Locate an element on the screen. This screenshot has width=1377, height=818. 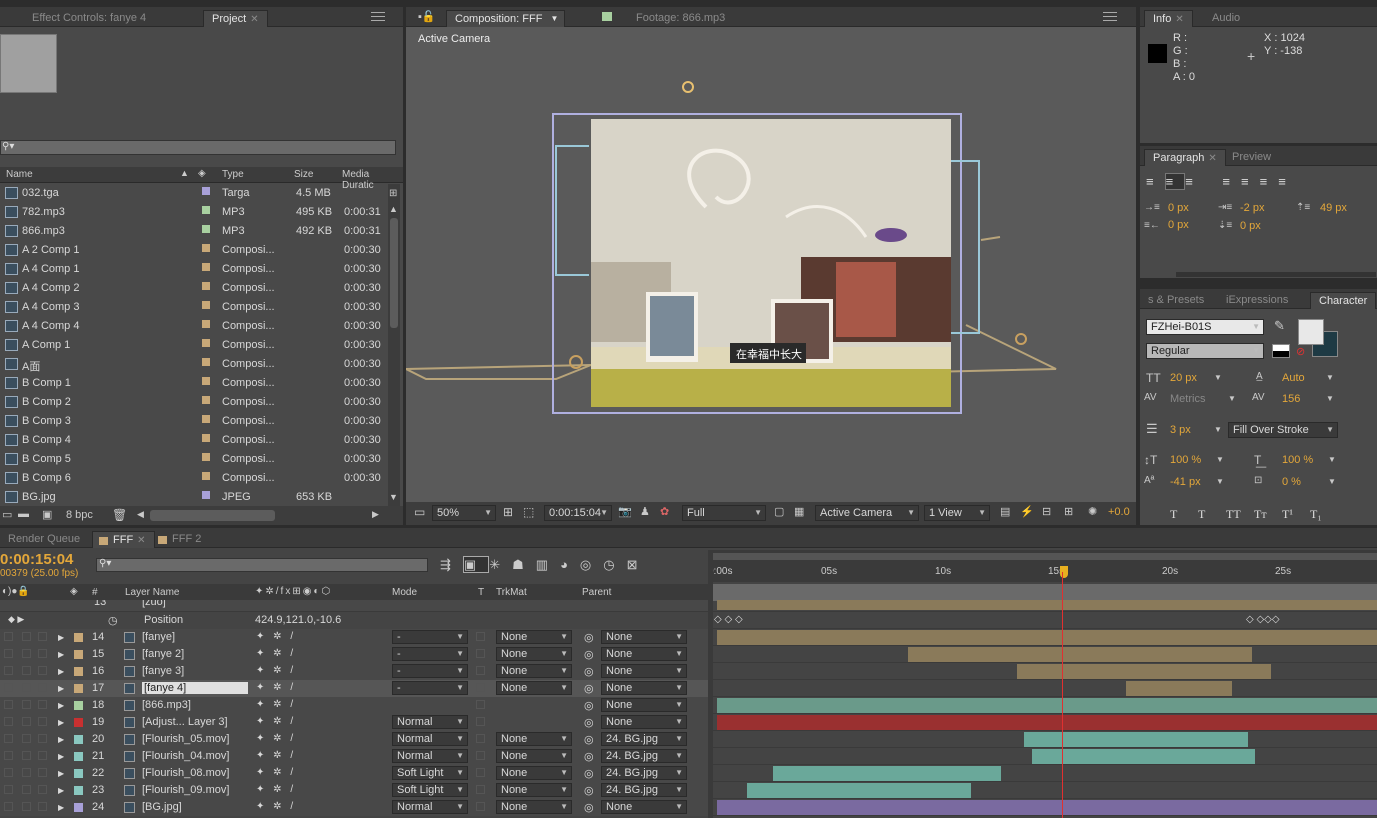
justify-center-icon: ≡ is located at coordinates (1250, 181).